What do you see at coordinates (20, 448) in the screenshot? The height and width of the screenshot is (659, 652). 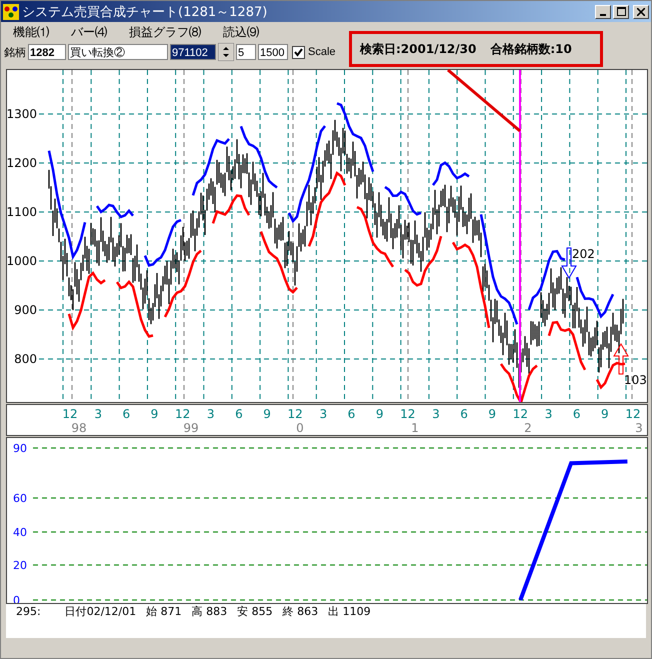 I see `profit-axis-label: 90` at bounding box center [20, 448].